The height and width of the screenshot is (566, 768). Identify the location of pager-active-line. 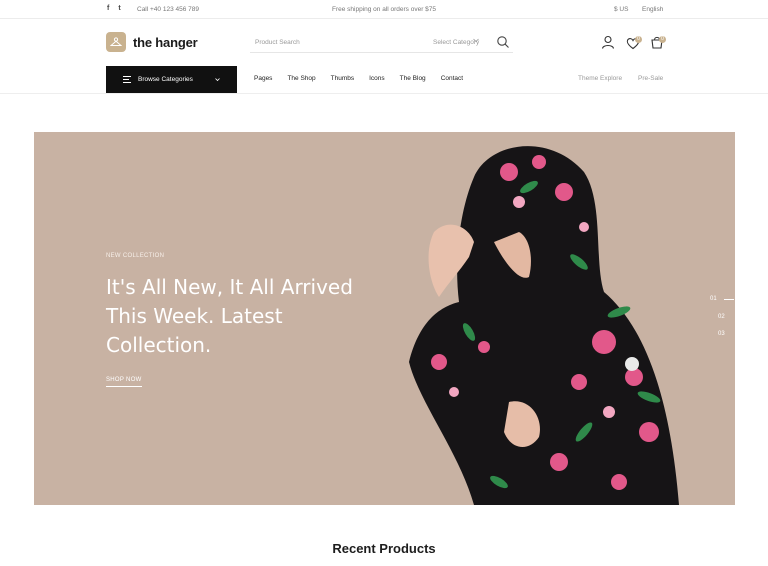
(729, 299).